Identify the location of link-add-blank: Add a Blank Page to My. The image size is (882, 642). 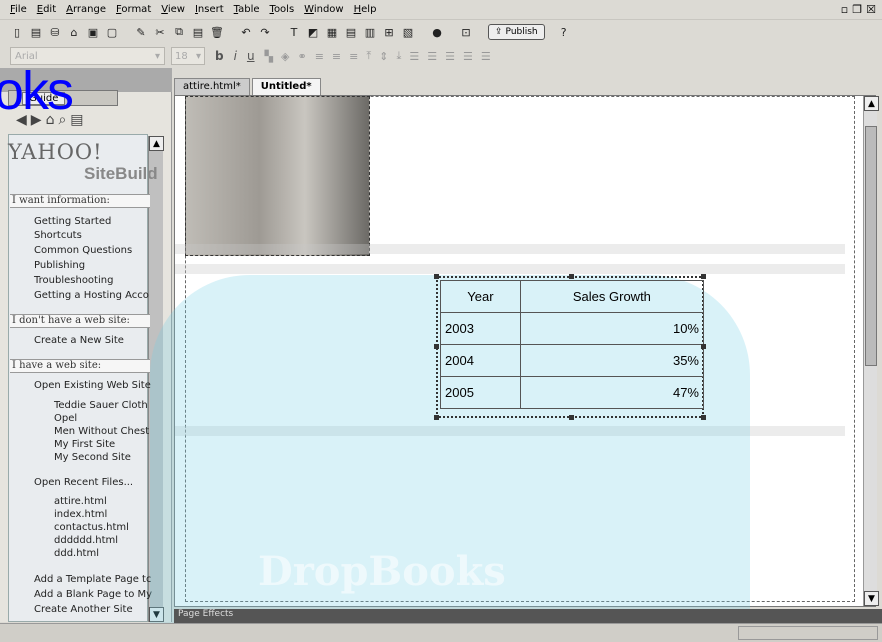
(93, 594).